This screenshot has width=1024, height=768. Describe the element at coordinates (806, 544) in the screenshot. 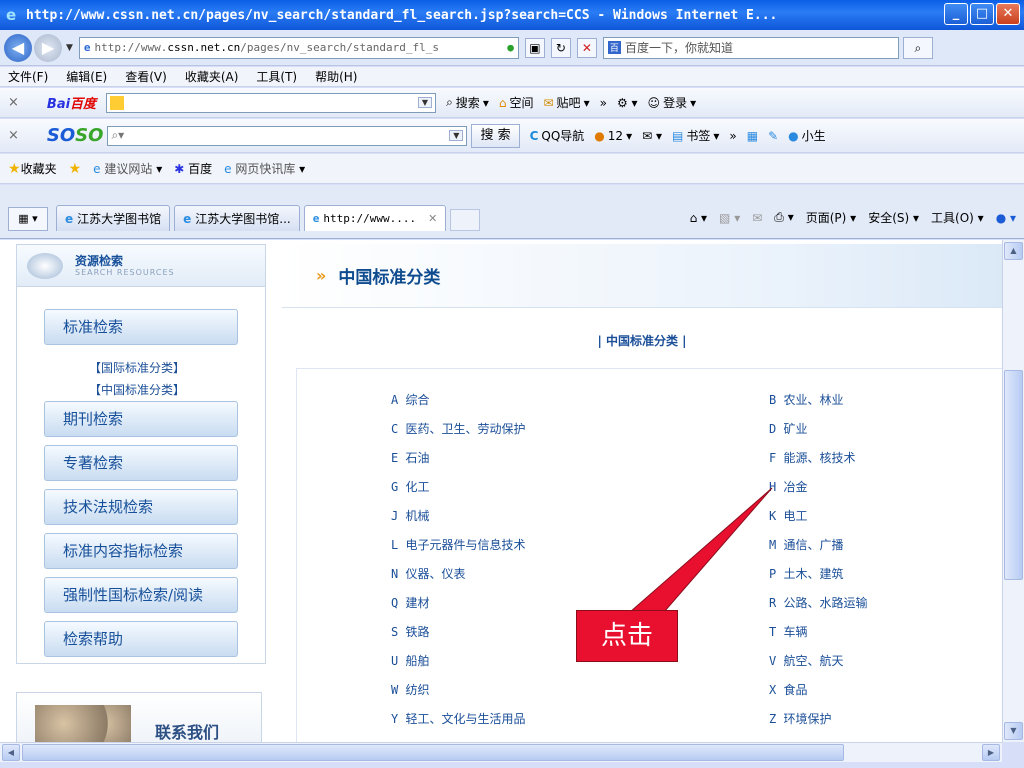

I see `category-link: M 通信、广播` at that location.